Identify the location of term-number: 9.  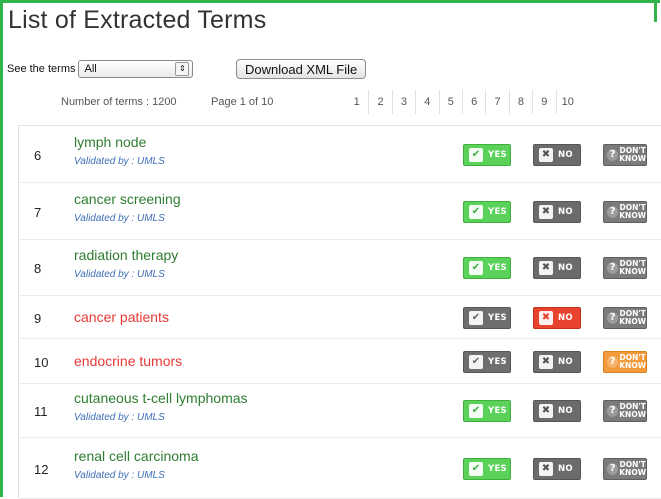
(38, 318).